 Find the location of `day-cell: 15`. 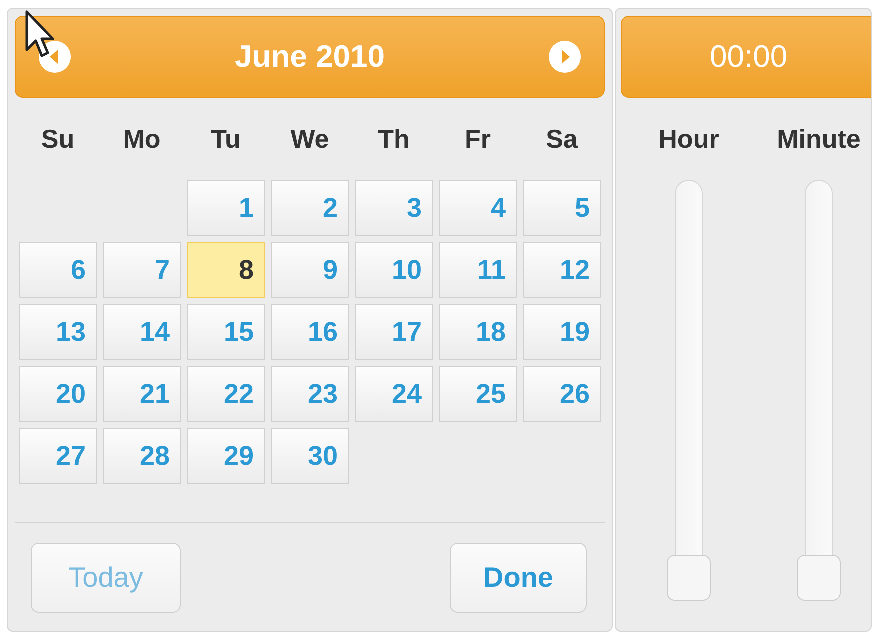

day-cell: 15 is located at coordinates (226, 332).